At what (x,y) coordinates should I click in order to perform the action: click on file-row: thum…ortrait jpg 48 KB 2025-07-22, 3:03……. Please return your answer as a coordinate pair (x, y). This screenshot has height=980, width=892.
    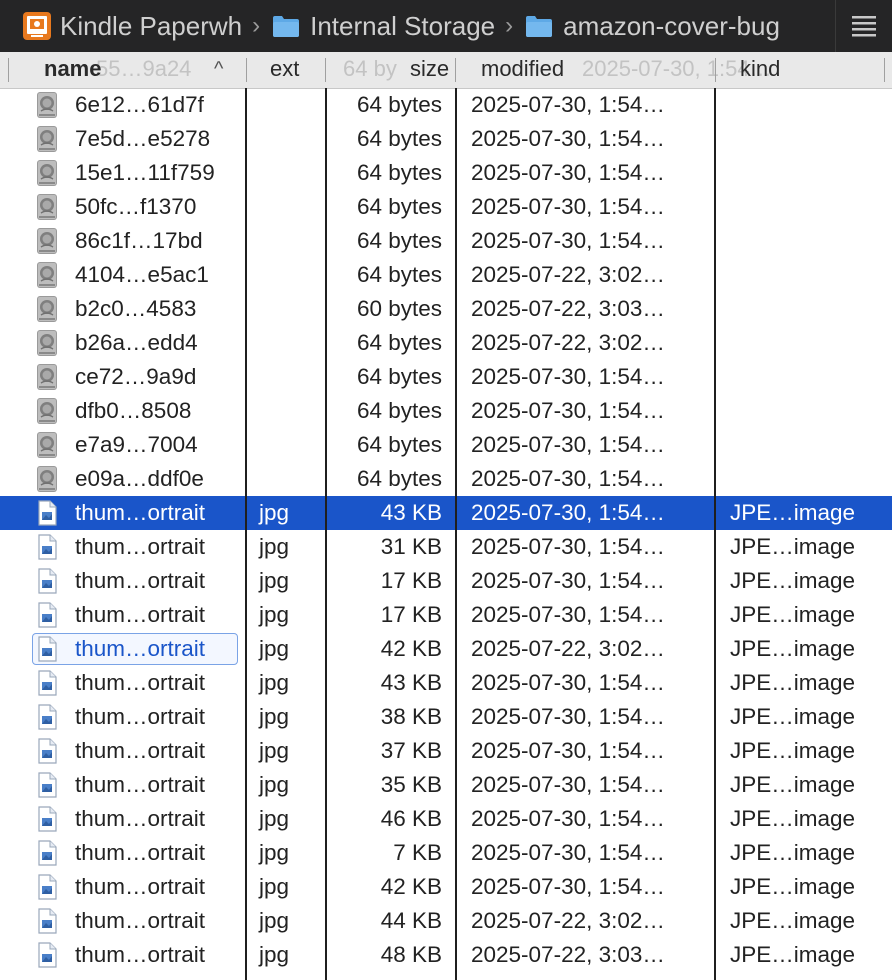
    Looking at the image, I should click on (446, 955).